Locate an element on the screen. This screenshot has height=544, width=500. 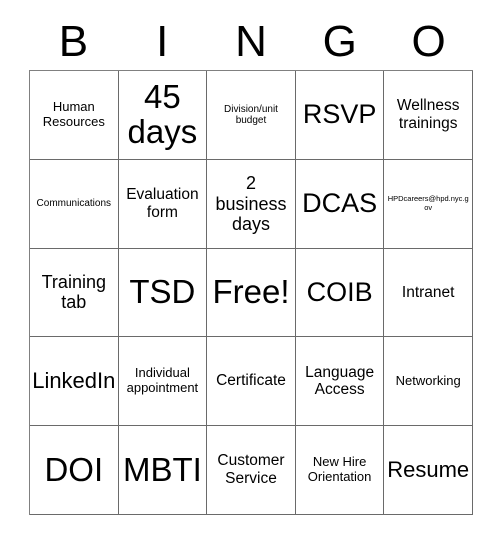
bingo-cell-label: Customer Service is located at coordinates (251, 470).